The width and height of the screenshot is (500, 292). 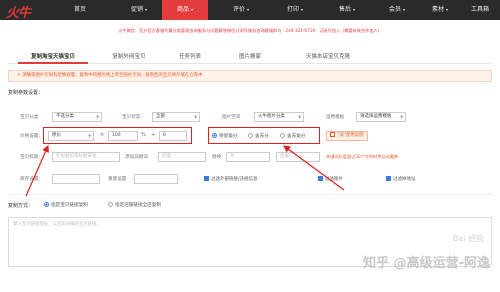 I want to click on usage-guide-button: “减”使用说明, so click(x=347, y=136).